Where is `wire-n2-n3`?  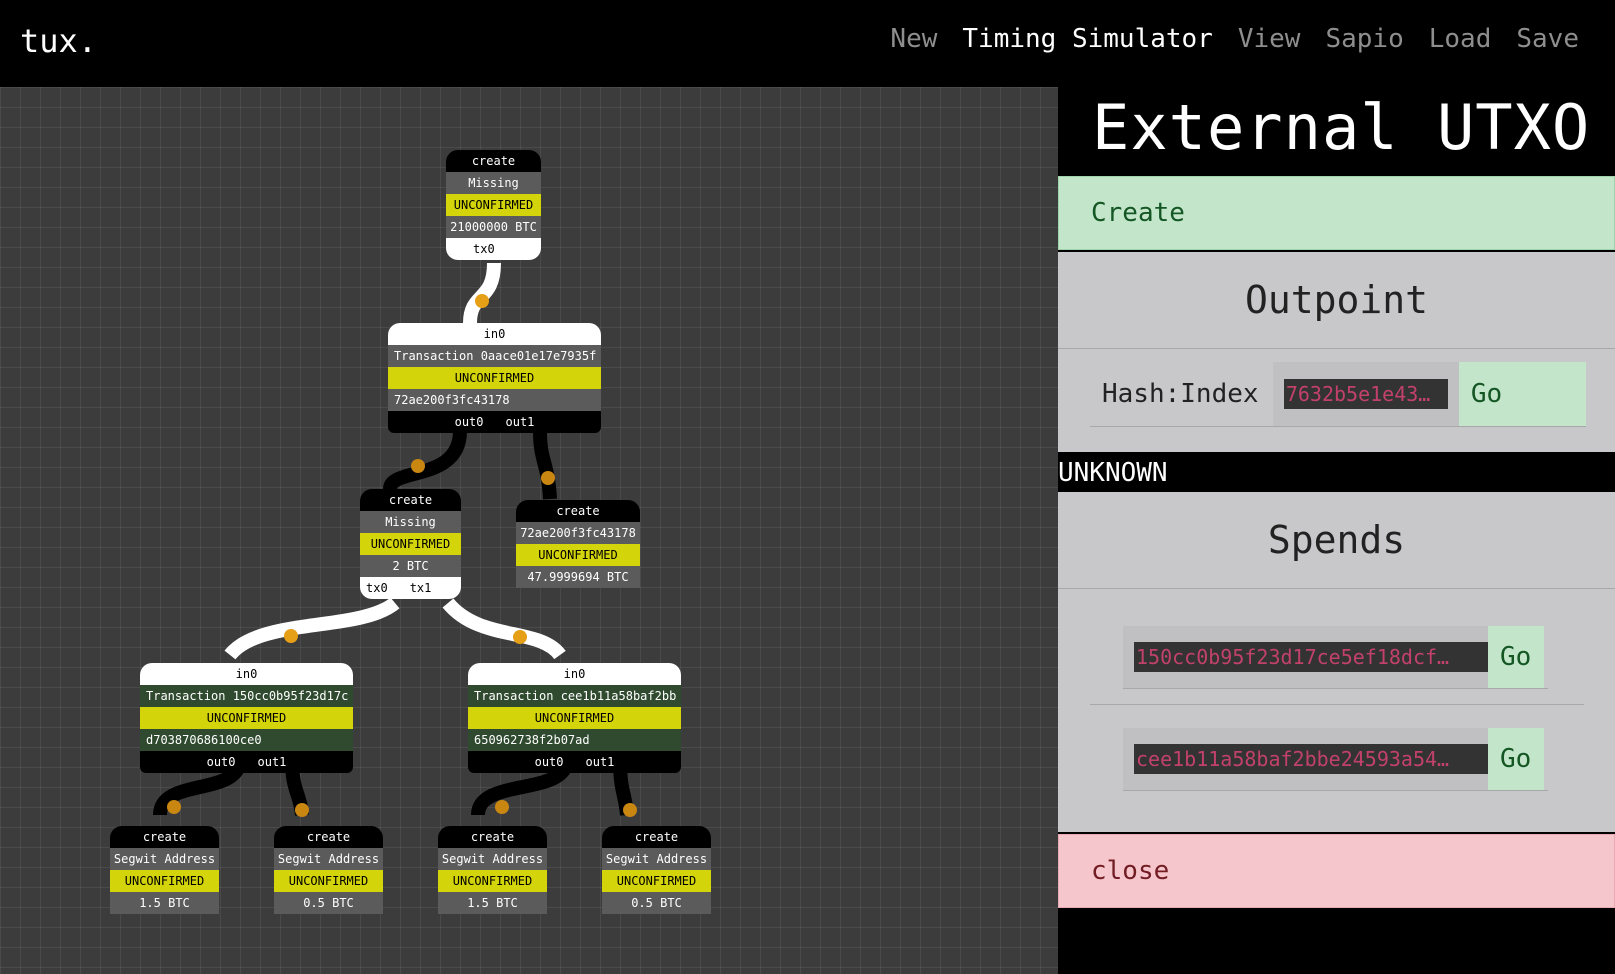 wire-n2-n3 is located at coordinates (425, 460).